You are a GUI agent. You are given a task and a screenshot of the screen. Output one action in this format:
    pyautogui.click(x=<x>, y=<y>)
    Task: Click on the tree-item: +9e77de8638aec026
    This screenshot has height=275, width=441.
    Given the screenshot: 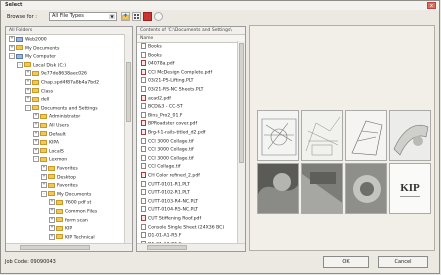 What is the action you would take?
    pyautogui.click(x=56, y=74)
    